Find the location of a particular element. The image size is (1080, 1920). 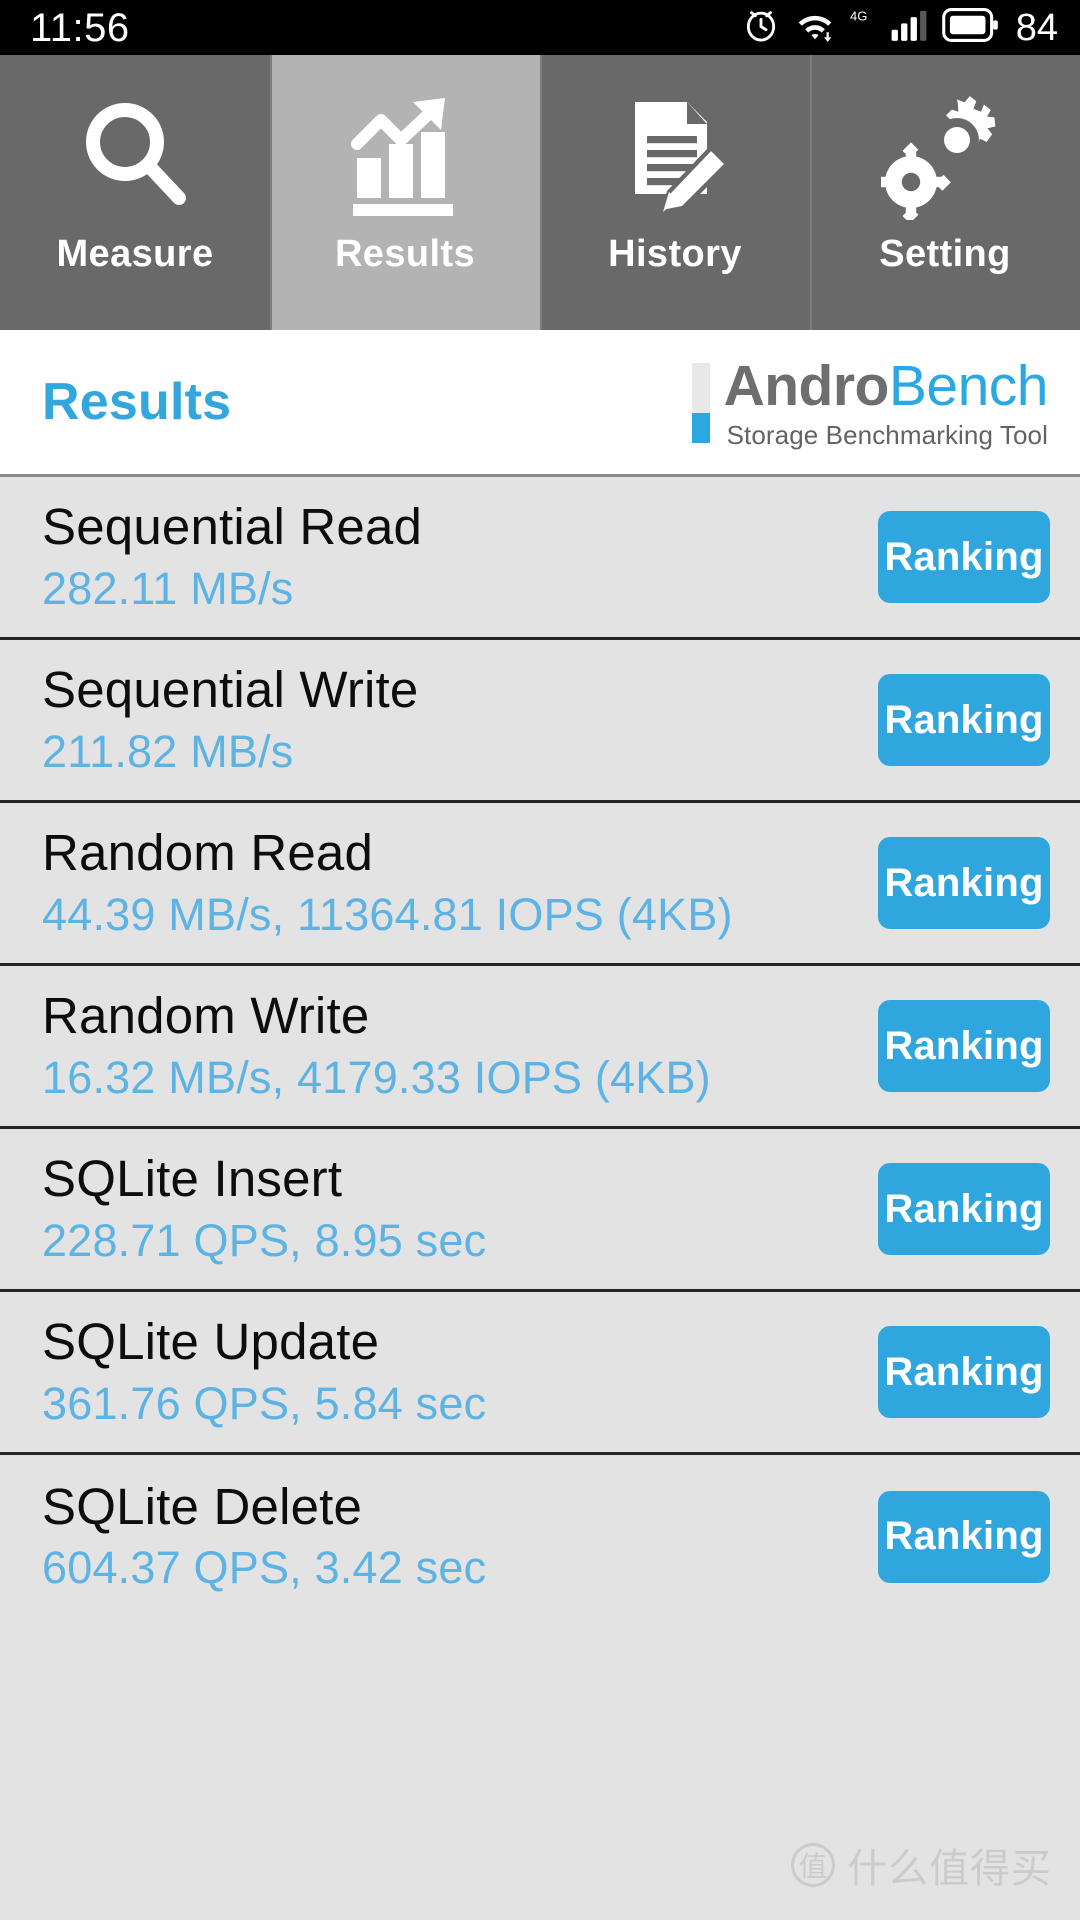

watermark-text: 什么值得买 is located at coordinates (949, 1869).